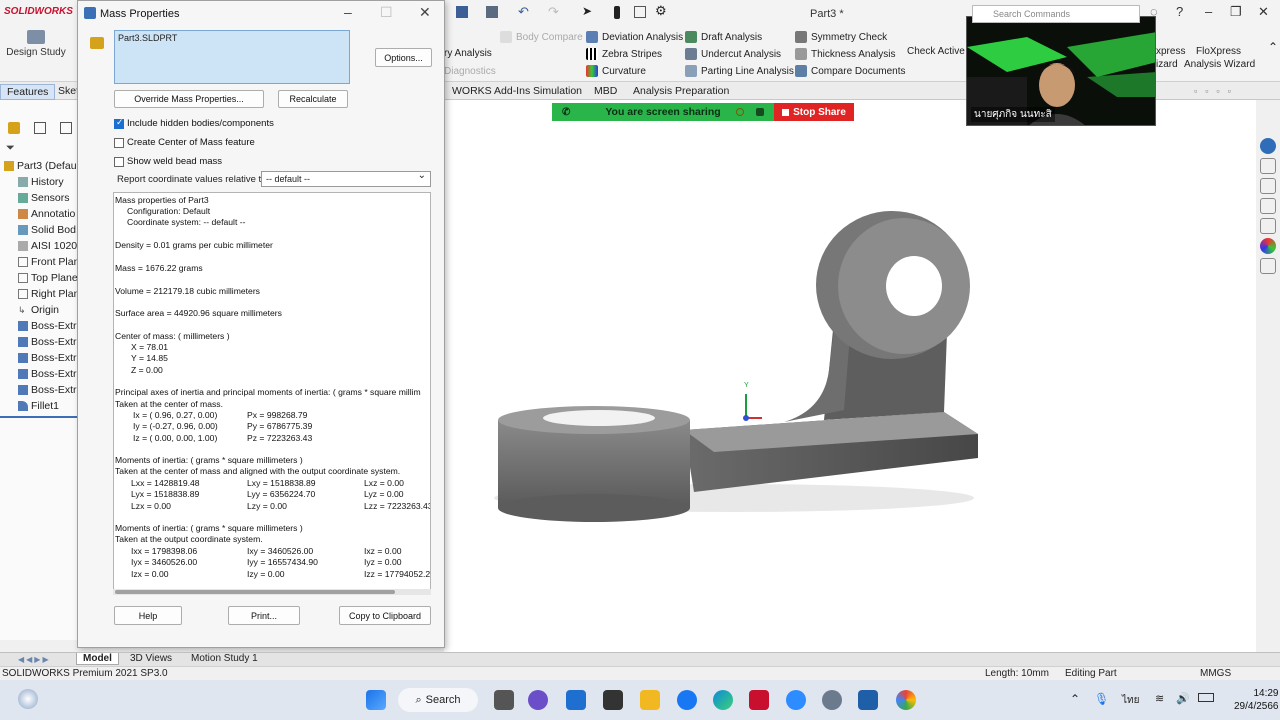 This screenshot has height=720, width=1280. What do you see at coordinates (557, 91) in the screenshot?
I see `tab-simulation: Simulation` at bounding box center [557, 91].